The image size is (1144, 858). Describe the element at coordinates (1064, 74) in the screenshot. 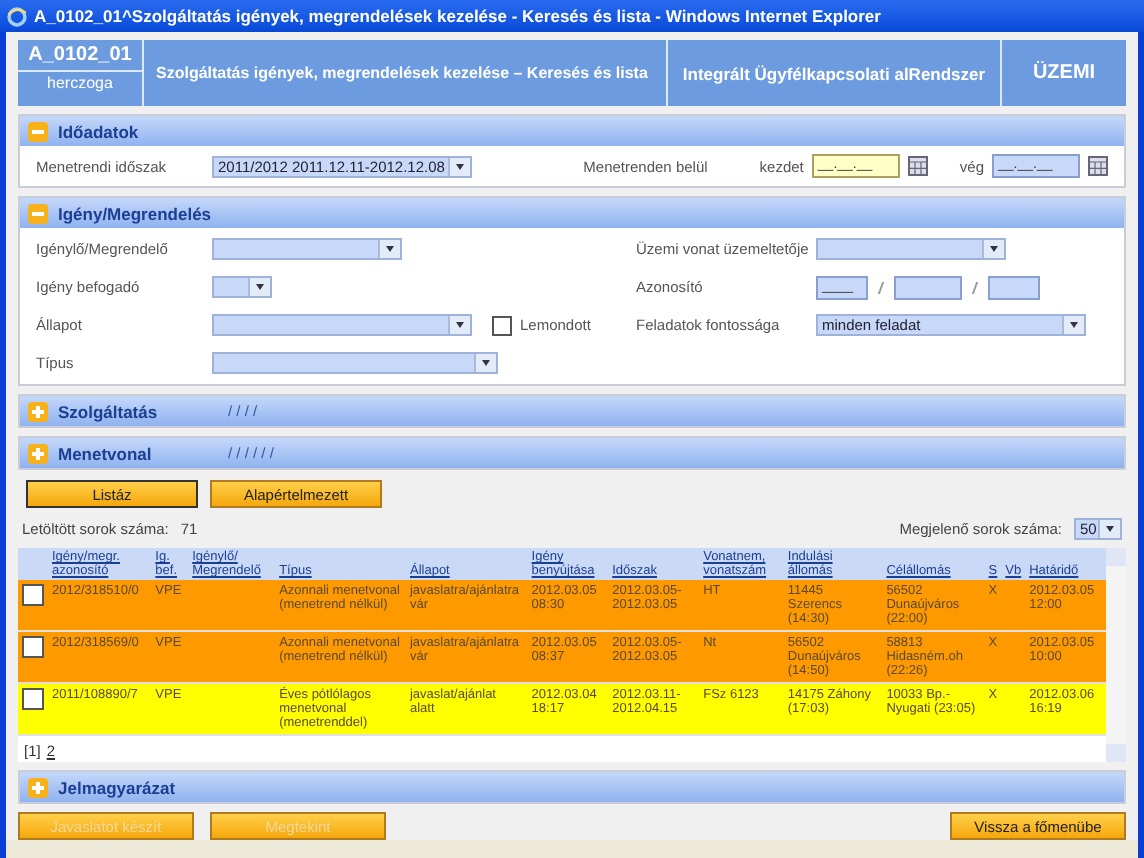

I see `mode-label: ÜZEMI` at that location.